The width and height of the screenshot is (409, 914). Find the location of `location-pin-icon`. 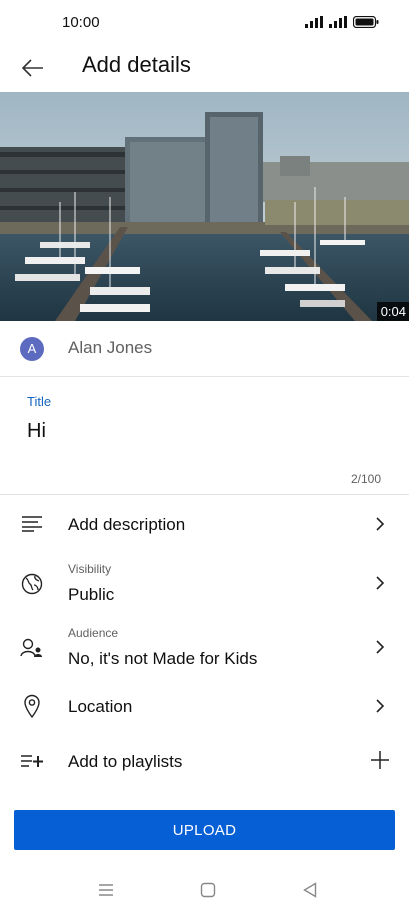

location-pin-icon is located at coordinates (32, 706).